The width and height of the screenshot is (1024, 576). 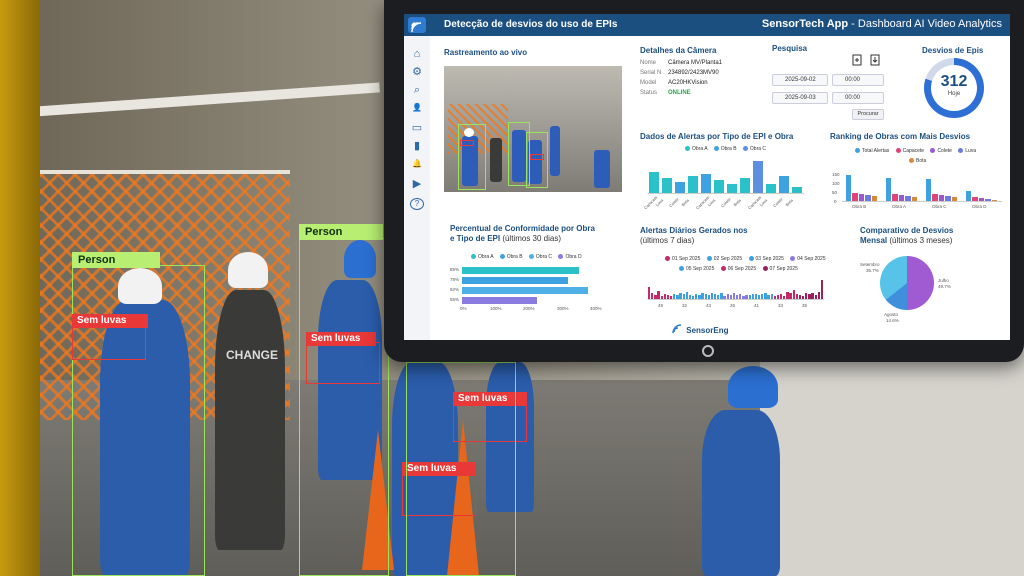 What do you see at coordinates (777, 202) in the screenshot?
I see `alerts-xtick: Colete` at bounding box center [777, 202].